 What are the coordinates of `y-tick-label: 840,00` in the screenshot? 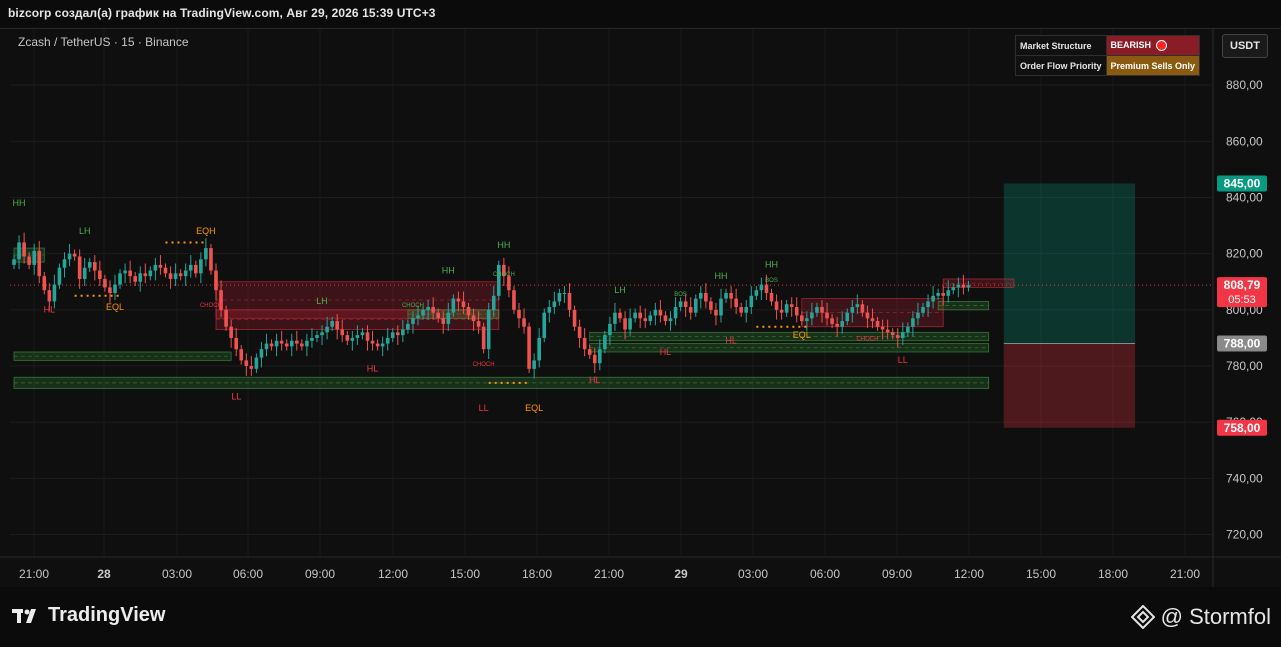 It's located at (1244, 198).